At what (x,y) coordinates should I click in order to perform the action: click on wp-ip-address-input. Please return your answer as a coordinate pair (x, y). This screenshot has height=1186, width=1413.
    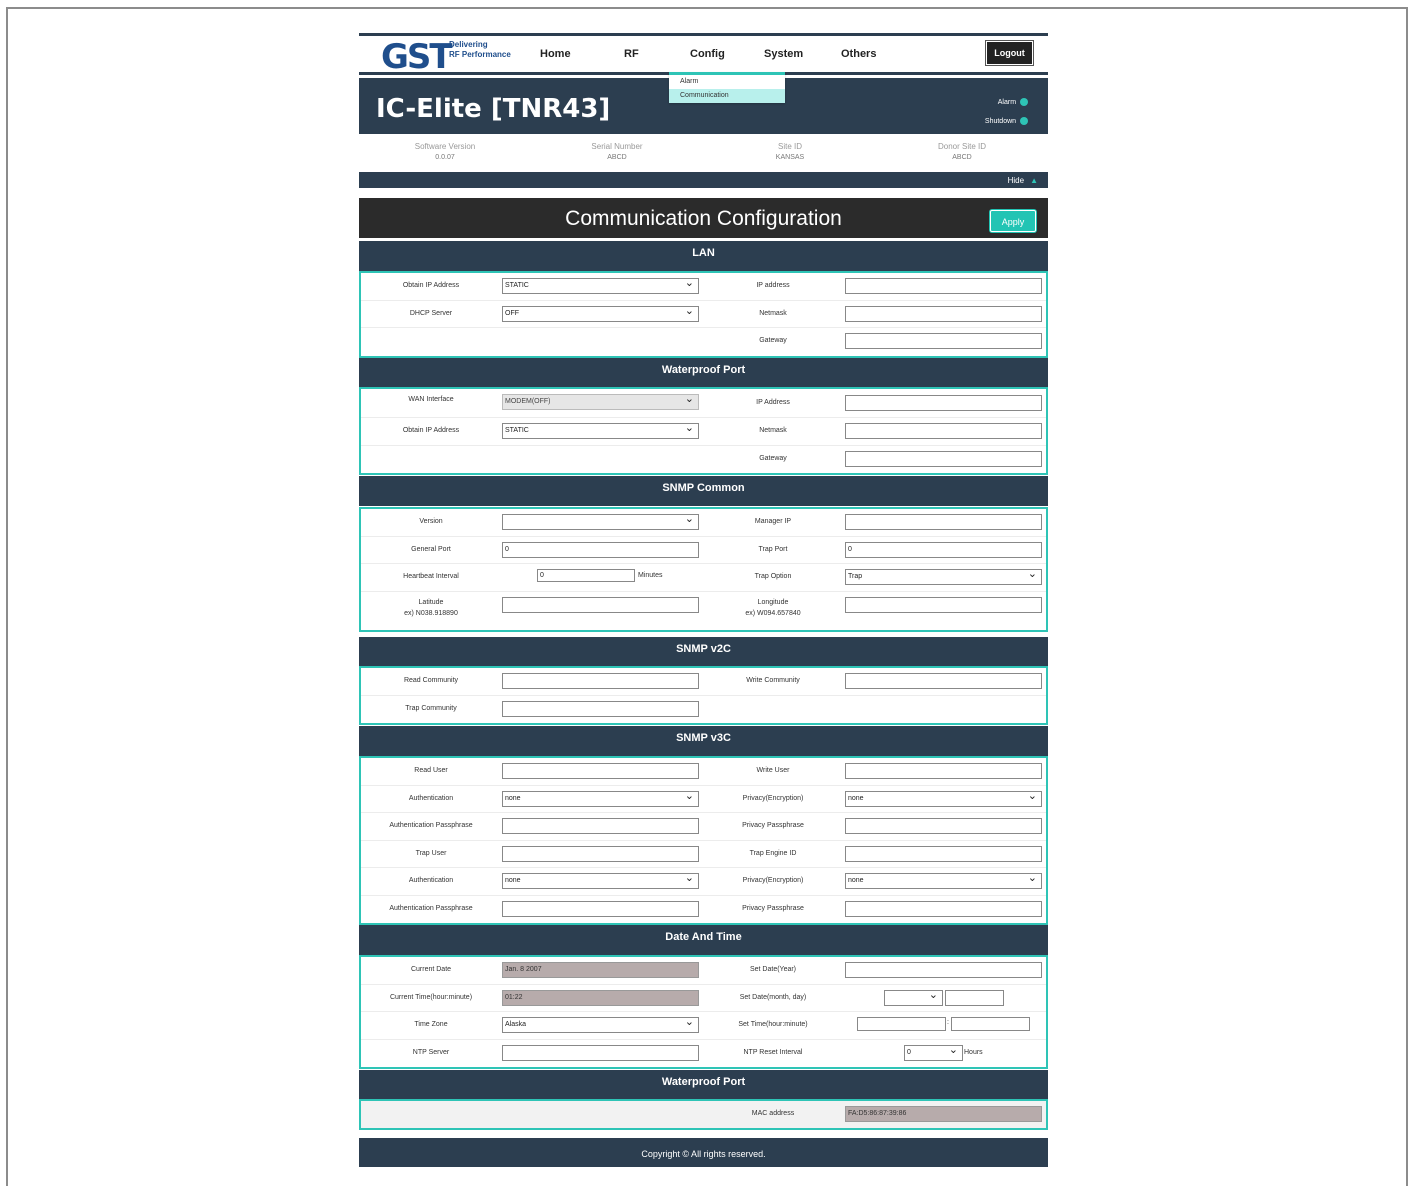
    Looking at the image, I should click on (943, 403).